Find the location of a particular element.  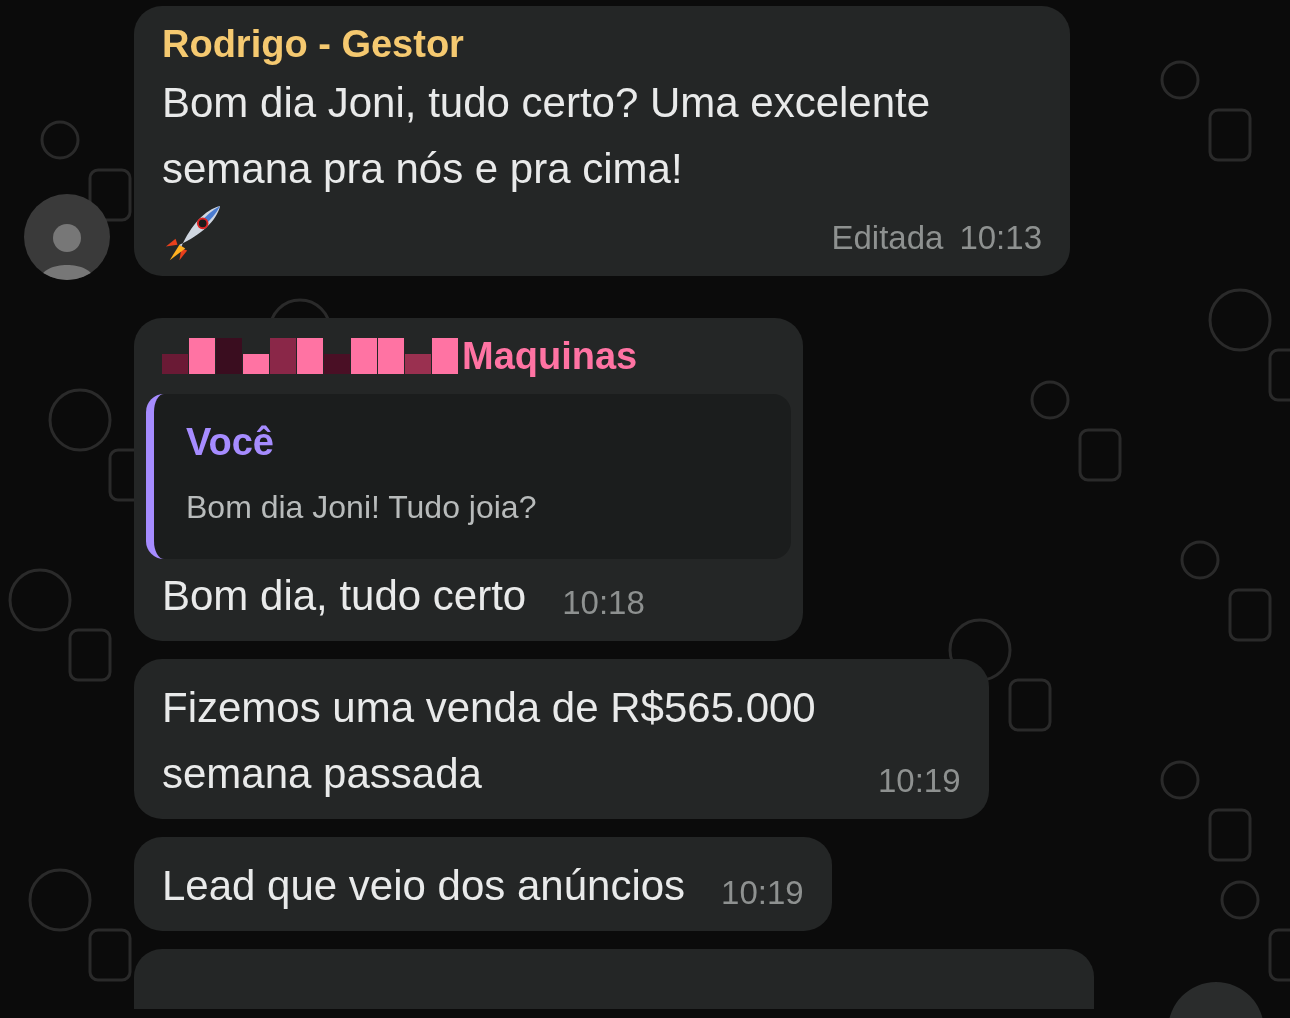

message-text: Bom dia, tudo certo is located at coordinates (344, 596).